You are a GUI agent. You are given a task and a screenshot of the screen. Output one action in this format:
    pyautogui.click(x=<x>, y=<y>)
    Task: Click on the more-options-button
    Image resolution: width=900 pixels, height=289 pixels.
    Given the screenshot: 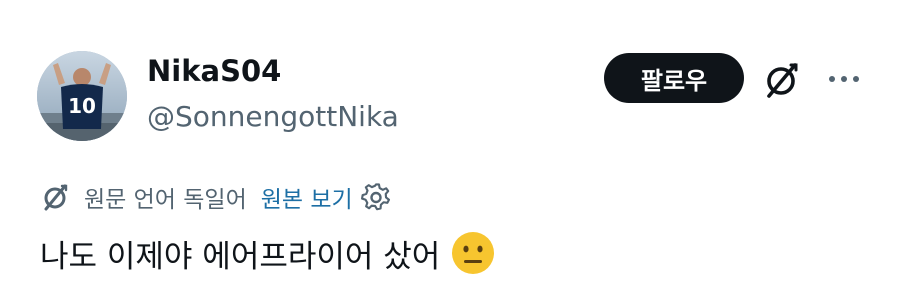 What is the action you would take?
    pyautogui.click(x=844, y=79)
    